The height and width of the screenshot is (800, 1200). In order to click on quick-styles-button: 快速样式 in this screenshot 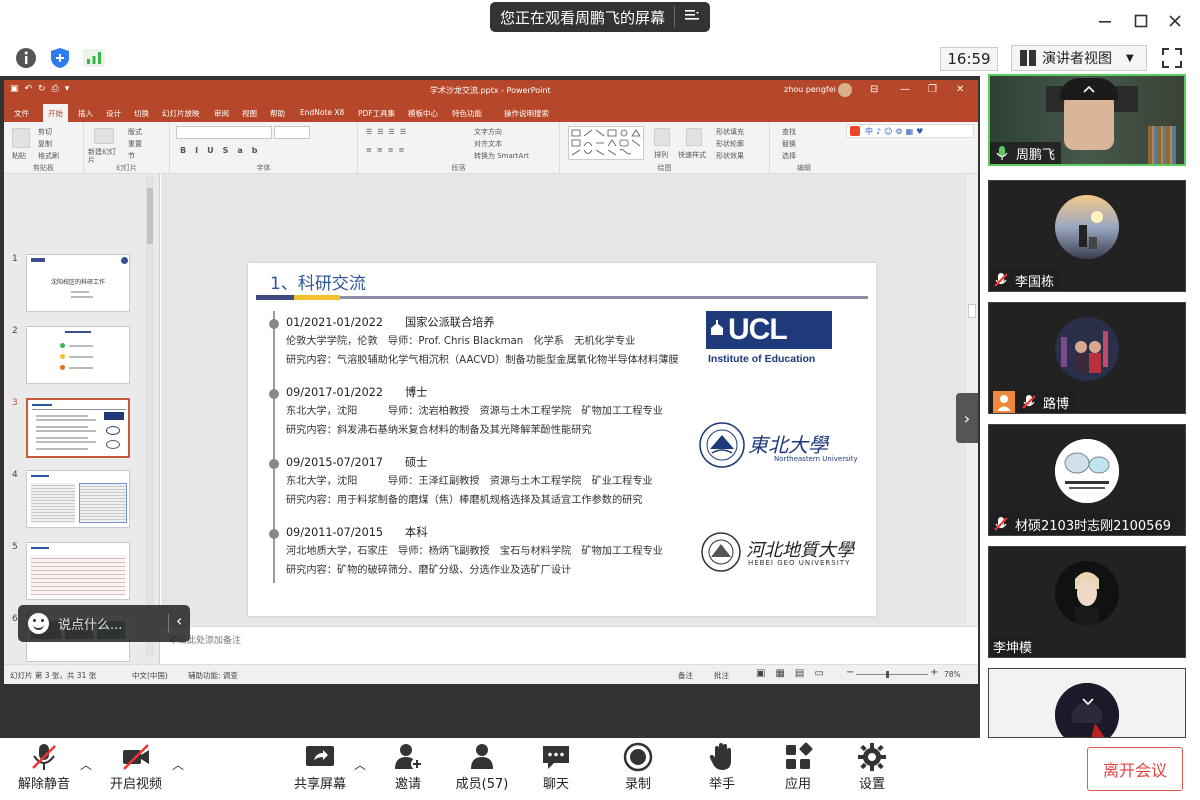, I will do `click(692, 155)`.